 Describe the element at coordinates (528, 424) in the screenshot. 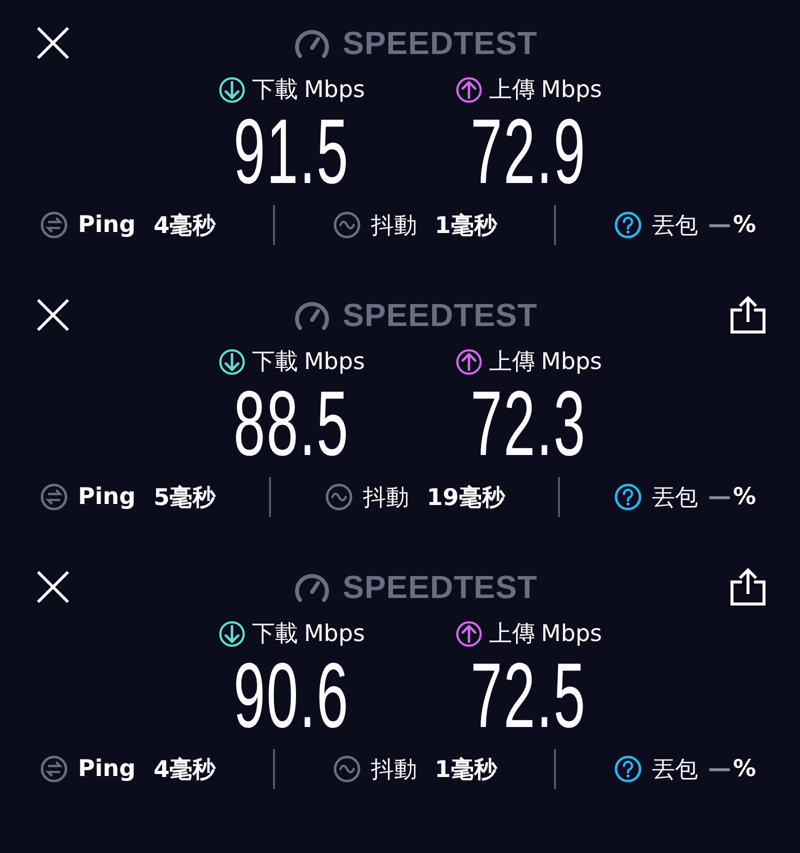

I see `upload-speed: 72.3` at that location.